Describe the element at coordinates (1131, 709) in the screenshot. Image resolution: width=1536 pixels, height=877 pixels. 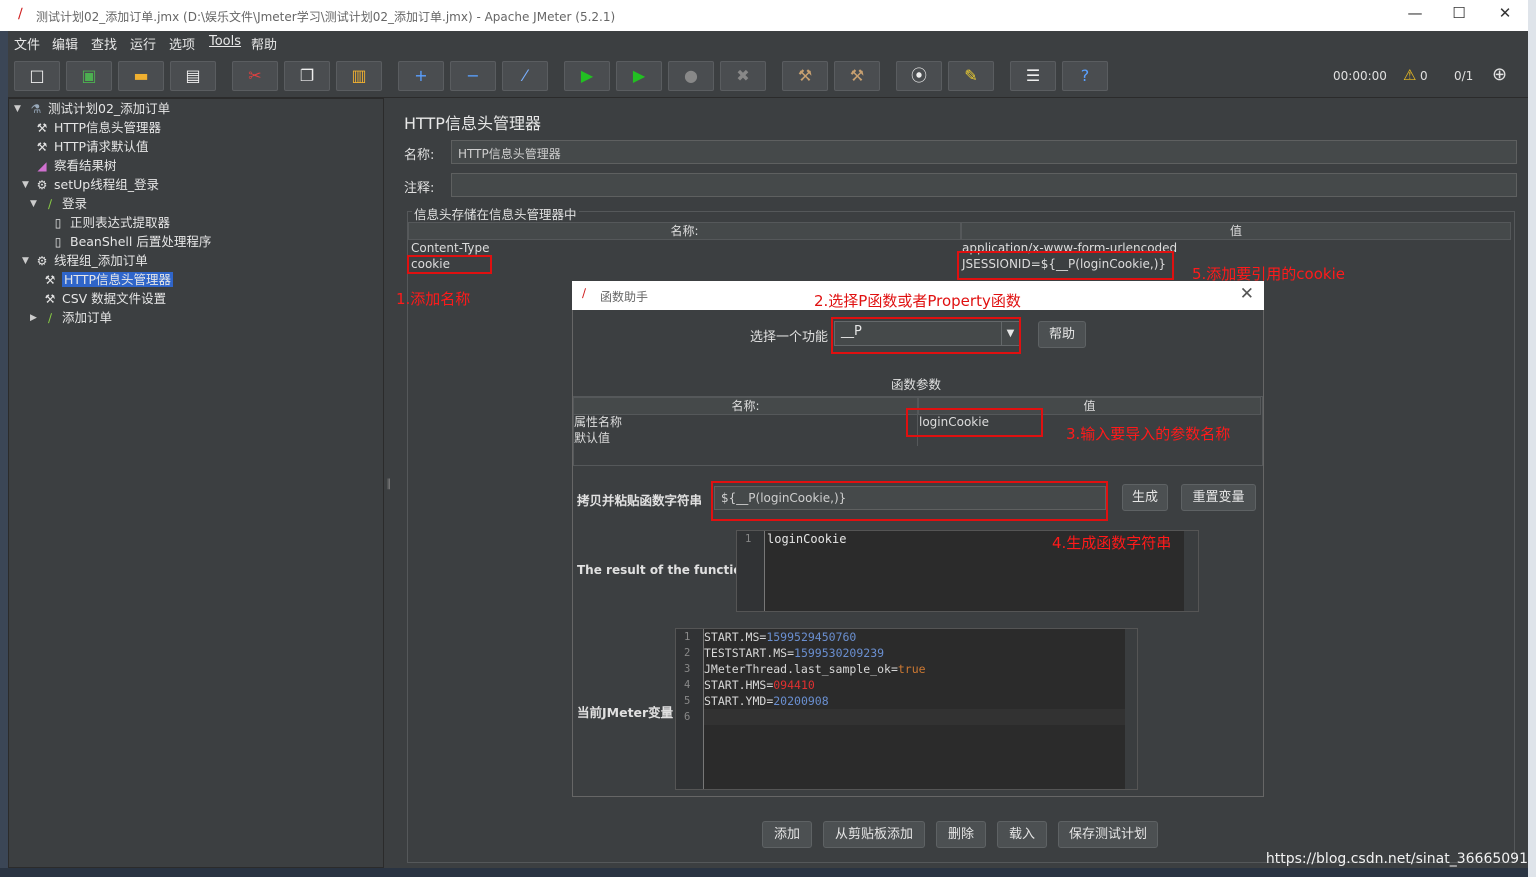
I see `vars-scrollbar` at that location.